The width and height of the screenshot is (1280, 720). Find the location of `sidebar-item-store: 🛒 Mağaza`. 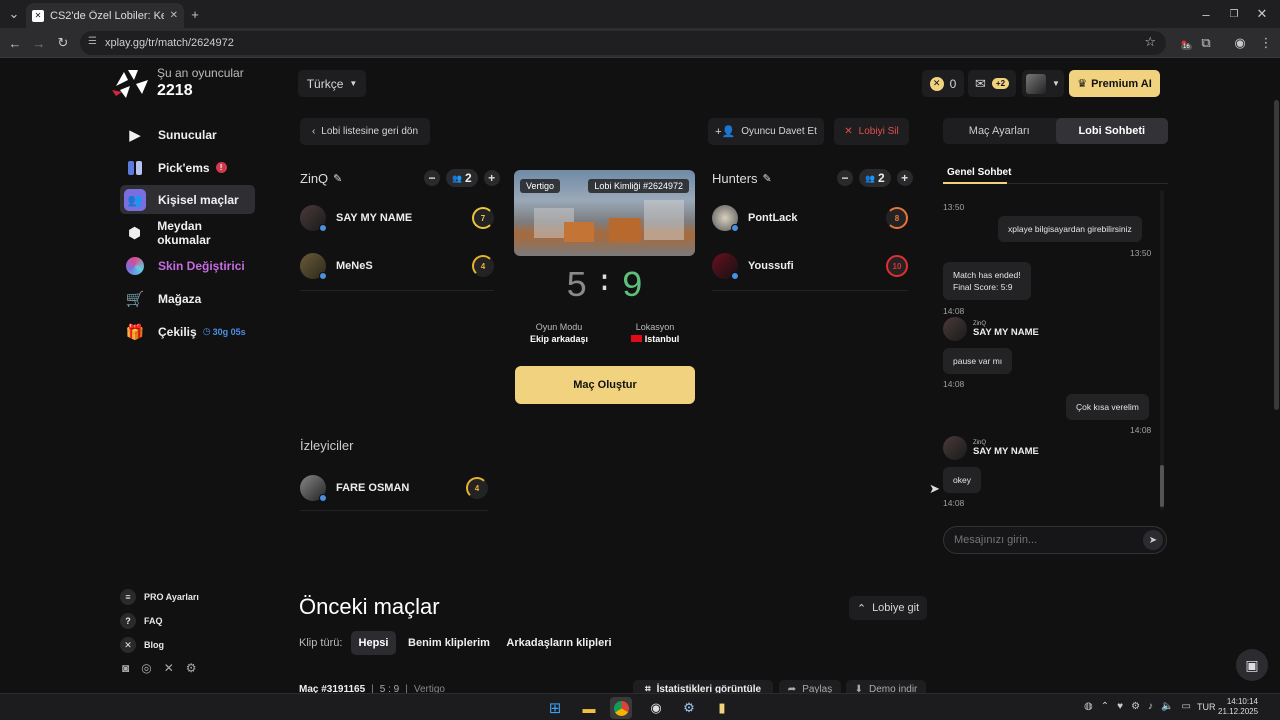

sidebar-item-store: 🛒 Mağaza is located at coordinates (187, 298).